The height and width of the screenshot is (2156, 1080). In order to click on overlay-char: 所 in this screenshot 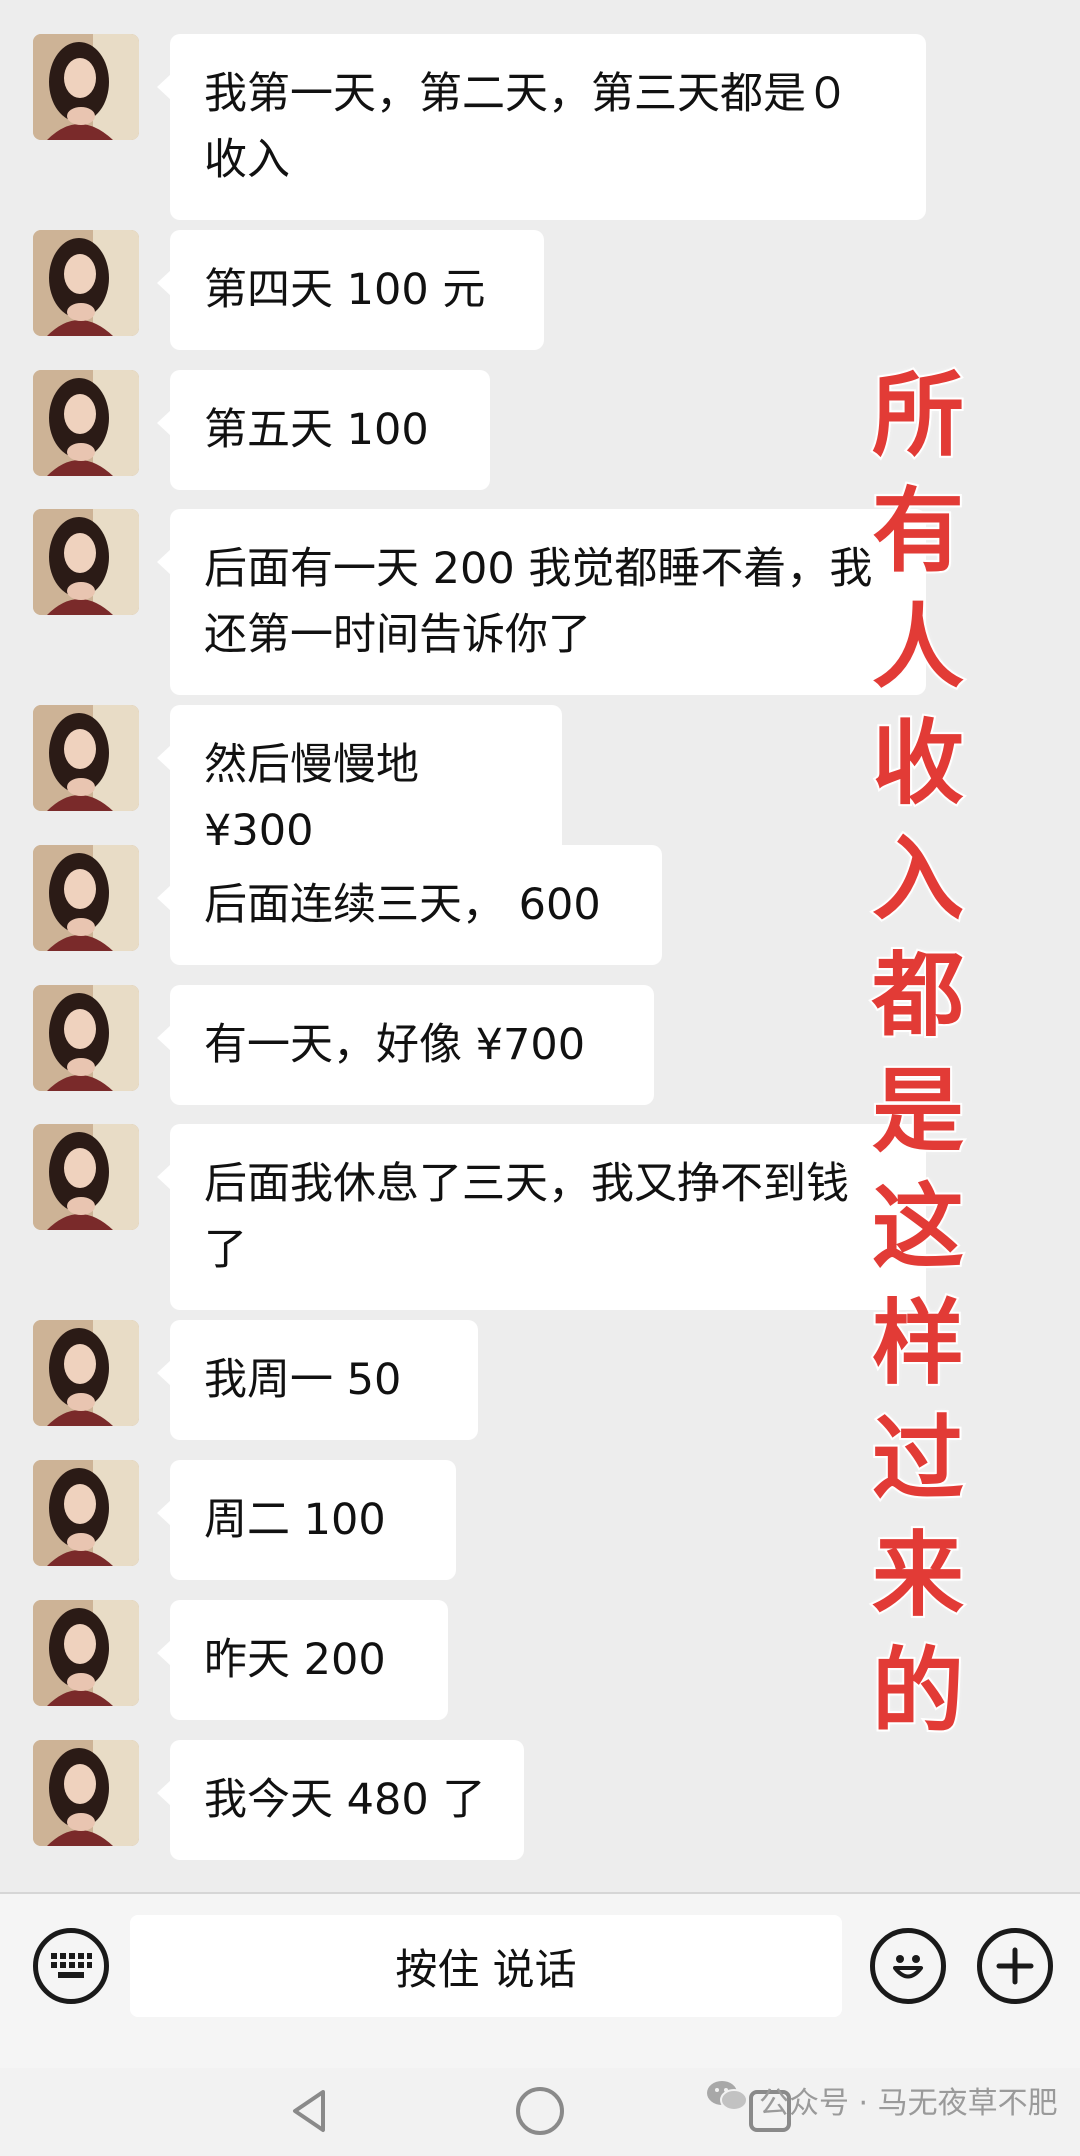, I will do `click(918, 415)`.